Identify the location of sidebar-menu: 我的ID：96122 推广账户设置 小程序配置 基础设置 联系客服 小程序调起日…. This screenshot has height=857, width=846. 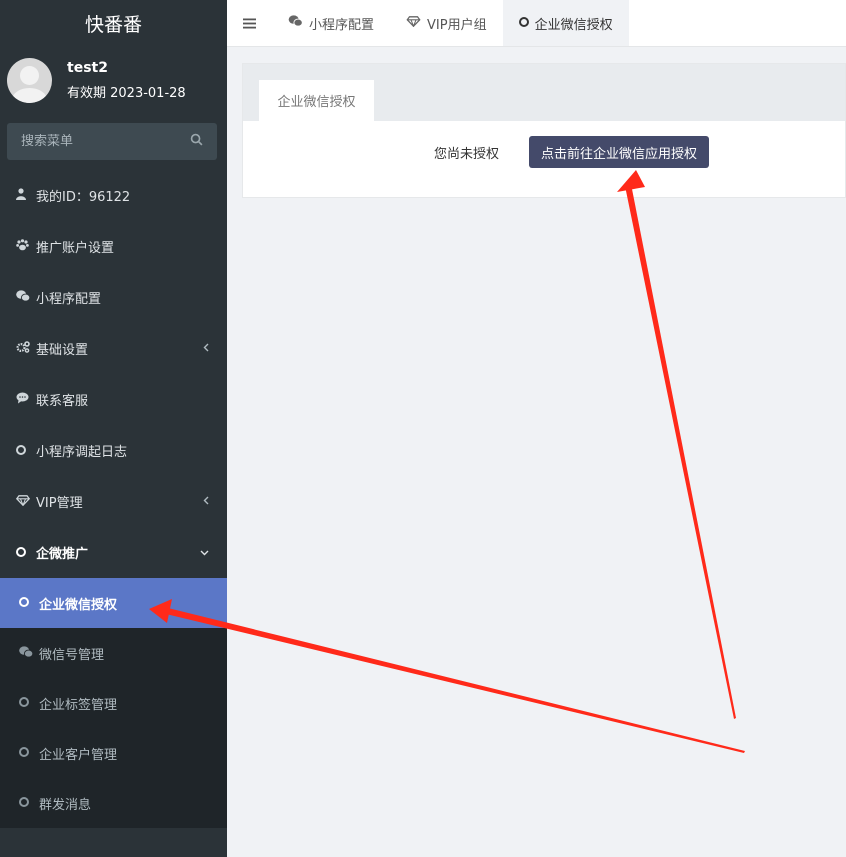
(113, 374).